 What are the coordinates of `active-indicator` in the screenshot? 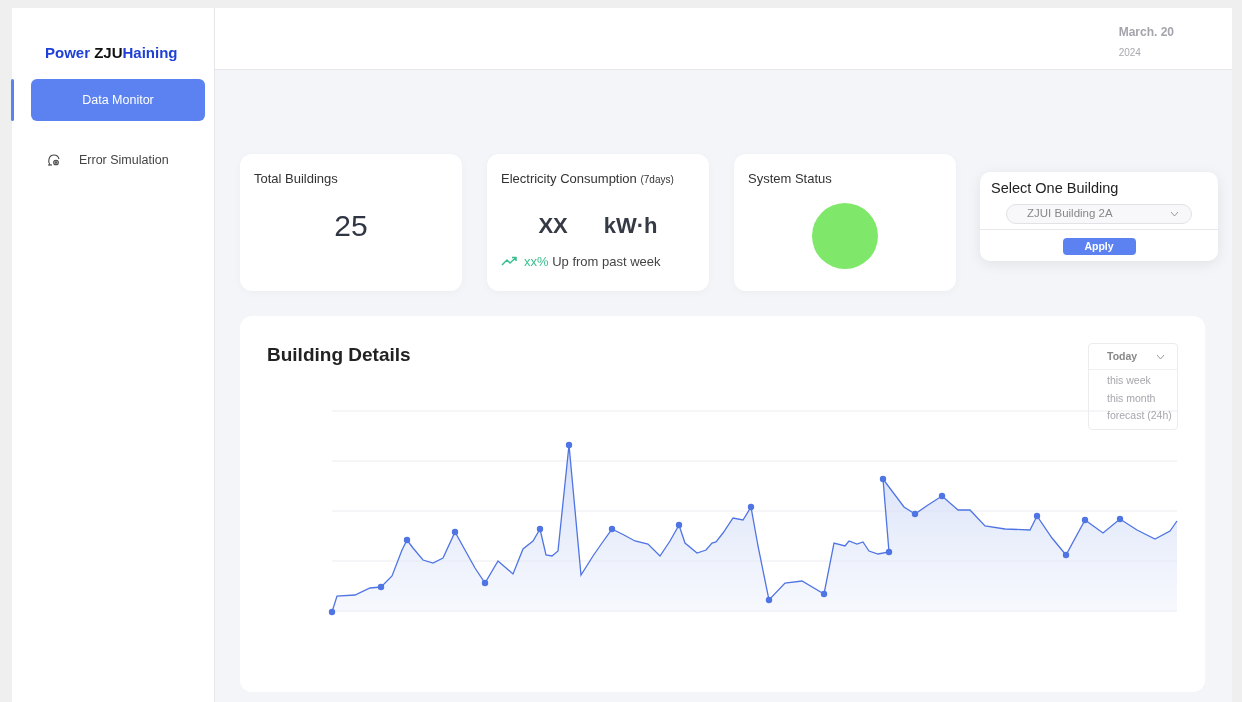 It's located at (12, 100).